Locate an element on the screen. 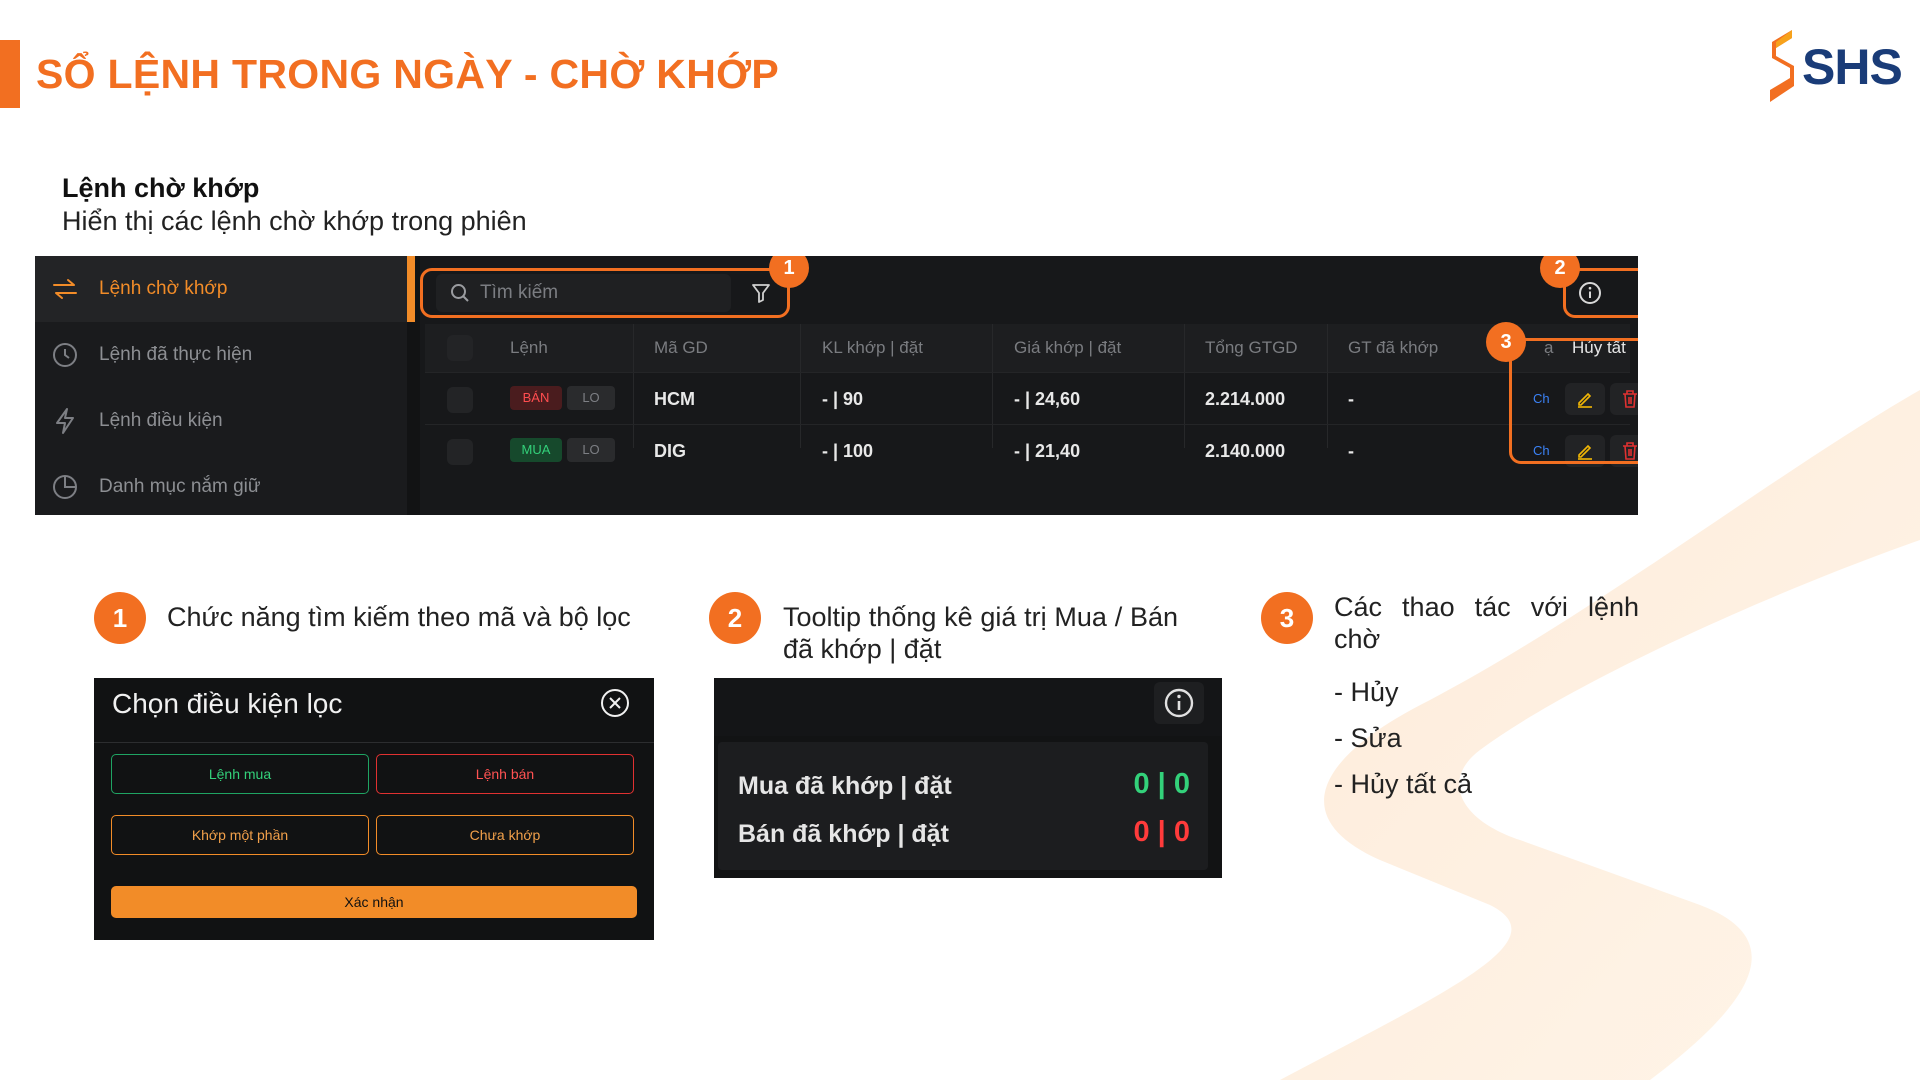 This screenshot has height=1080, width=1920. col-header-symbol: Mã GD is located at coordinates (681, 347).